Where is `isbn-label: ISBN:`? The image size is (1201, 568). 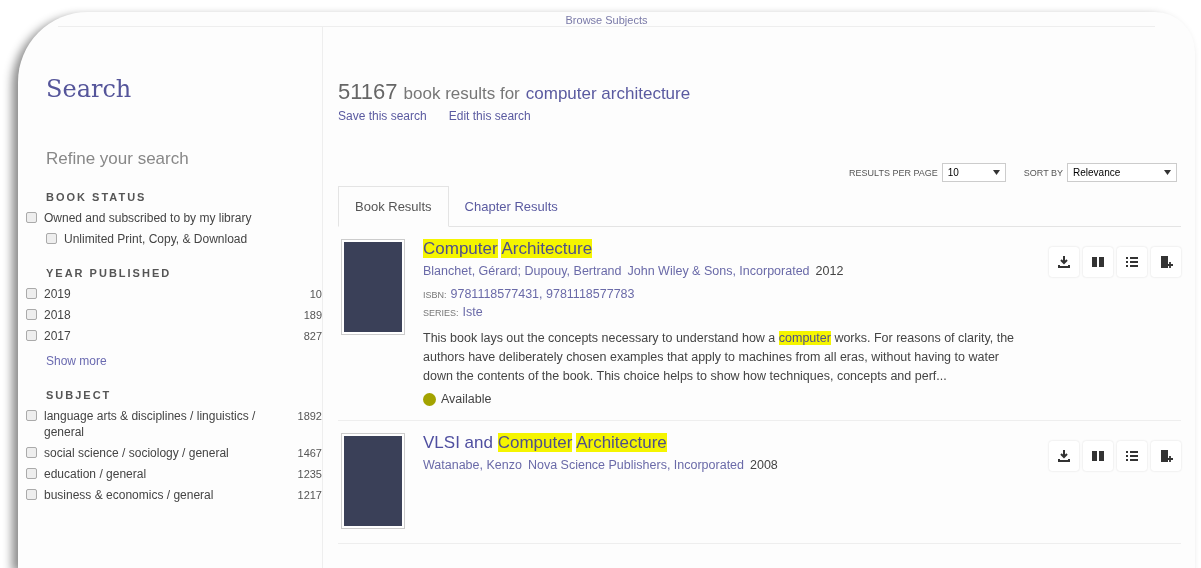
isbn-label: ISBN: is located at coordinates (435, 295).